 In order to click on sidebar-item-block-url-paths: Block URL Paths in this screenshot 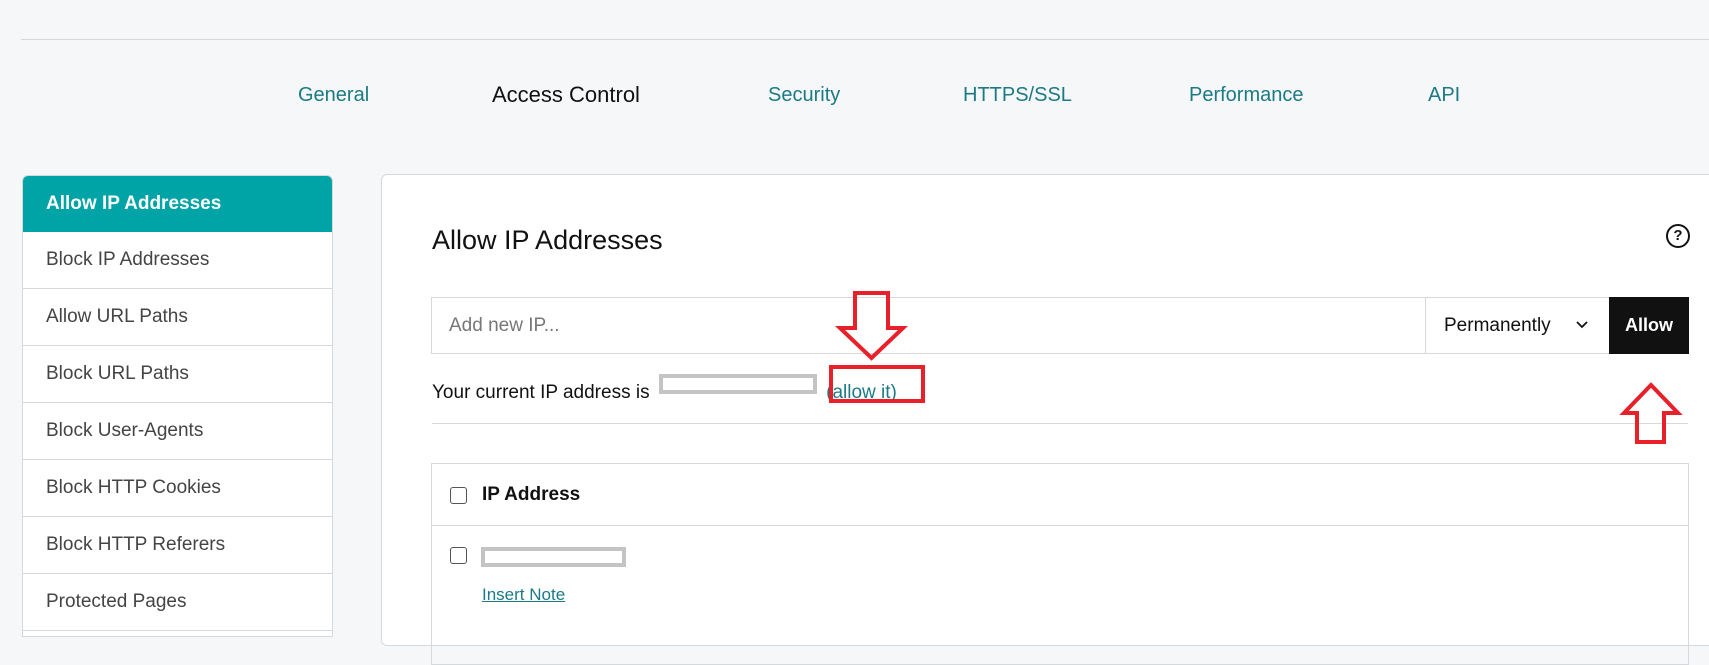, I will do `click(177, 374)`.